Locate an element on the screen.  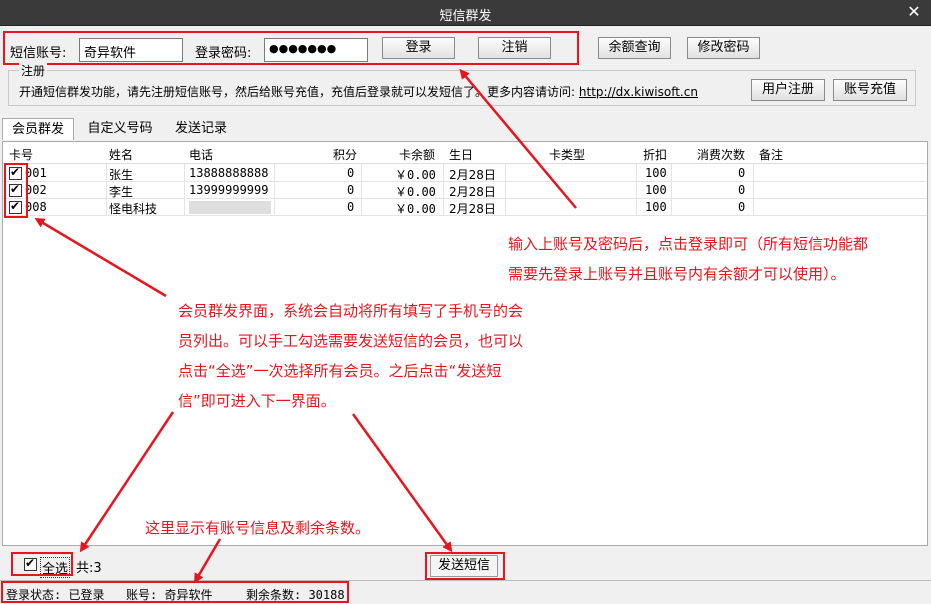
cell-name: 张生 is located at coordinates (121, 175).